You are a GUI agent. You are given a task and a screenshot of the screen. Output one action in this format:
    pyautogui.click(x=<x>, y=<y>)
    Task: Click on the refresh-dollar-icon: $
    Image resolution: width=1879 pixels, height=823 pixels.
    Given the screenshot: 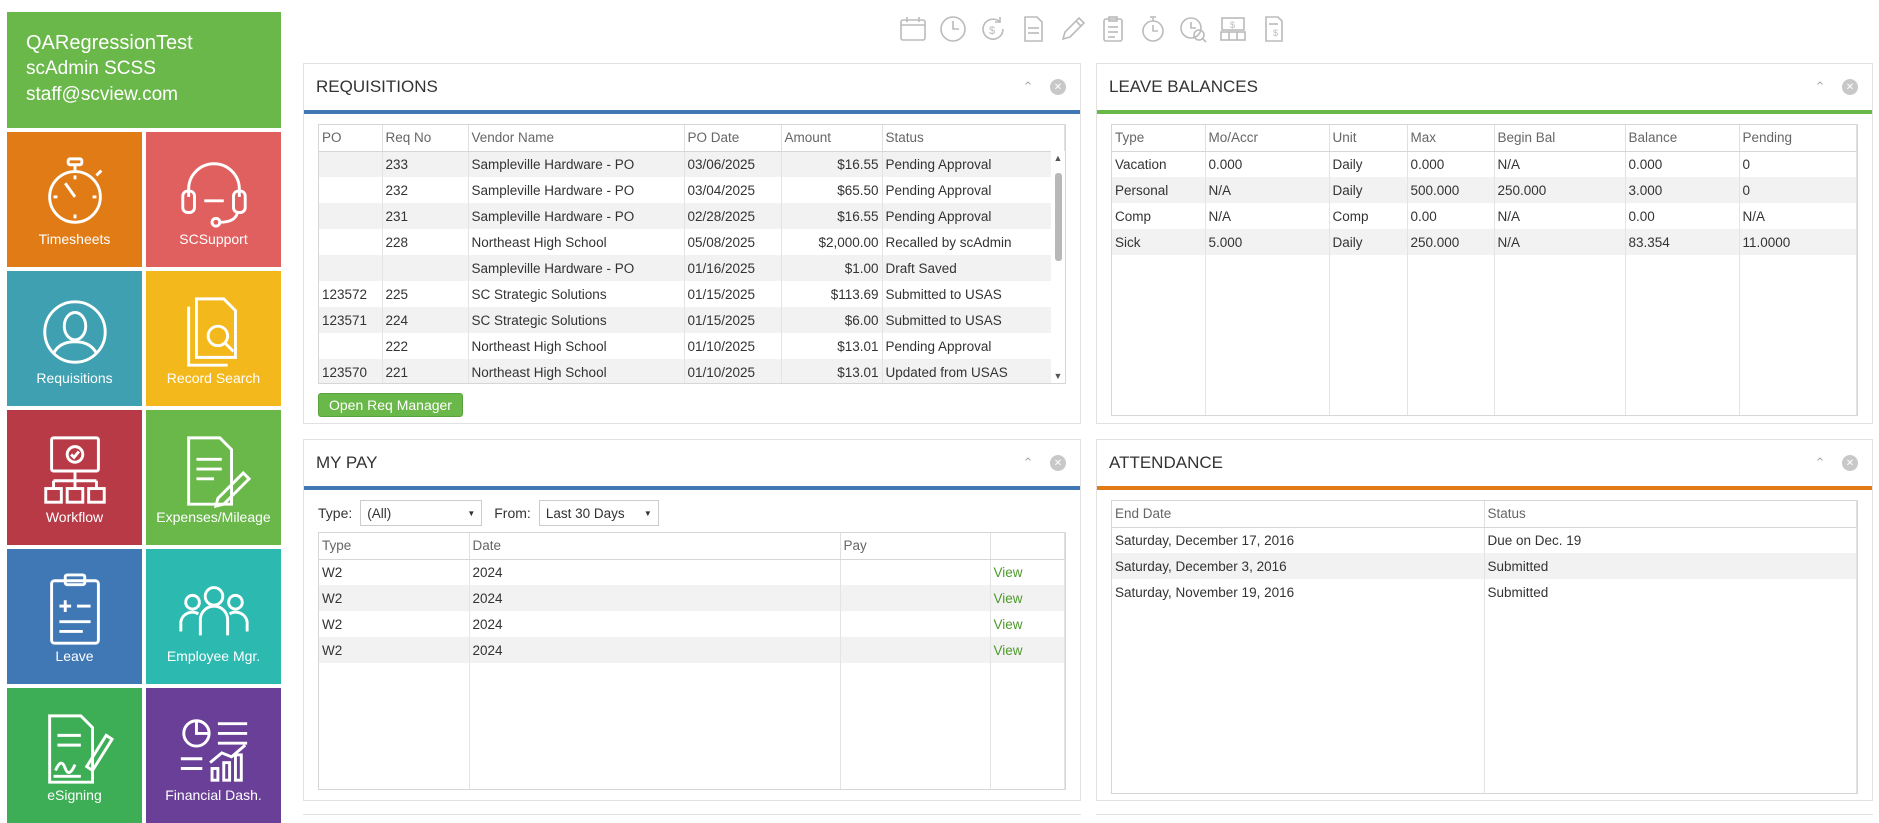 What is the action you would take?
    pyautogui.click(x=993, y=29)
    